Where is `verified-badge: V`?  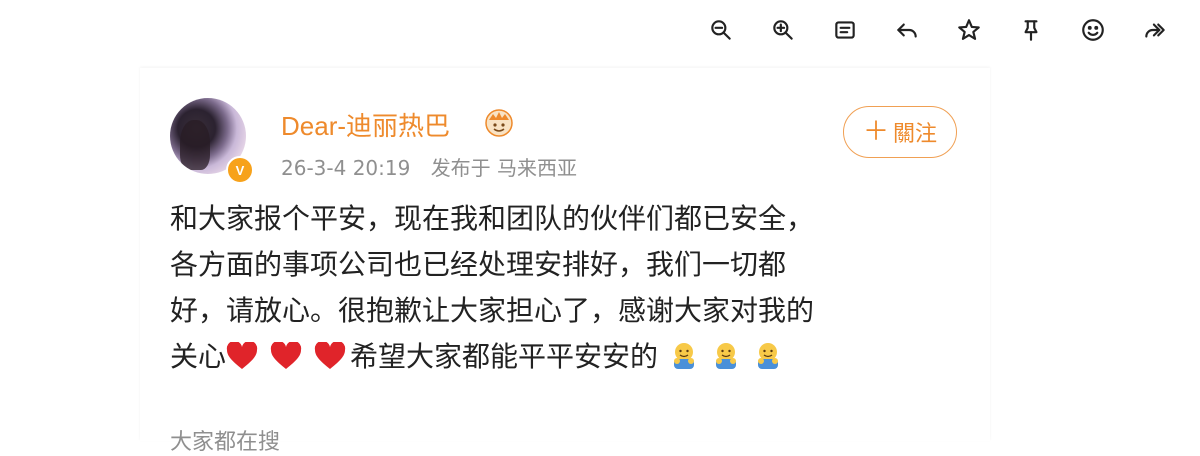
verified-badge: V is located at coordinates (240, 170).